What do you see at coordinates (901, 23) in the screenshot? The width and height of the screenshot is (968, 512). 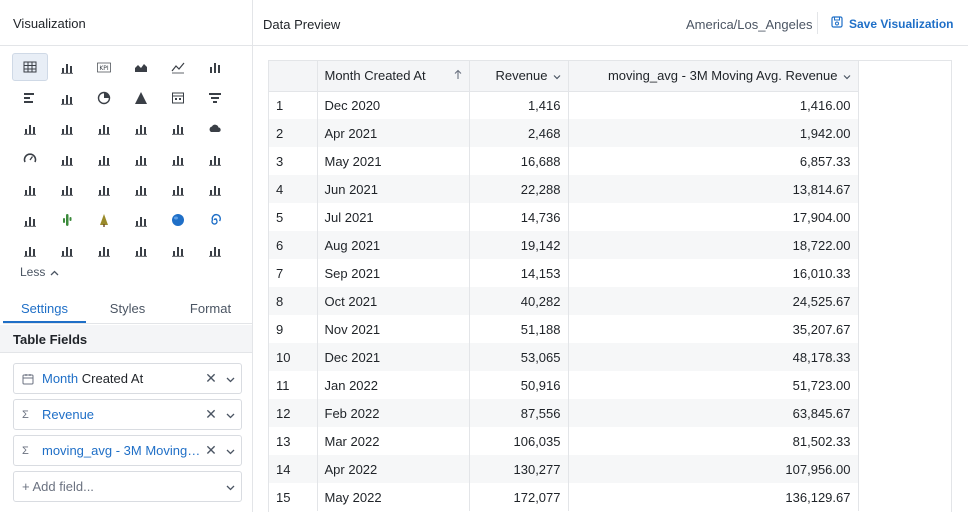 I see `save-label: Save Visualization` at bounding box center [901, 23].